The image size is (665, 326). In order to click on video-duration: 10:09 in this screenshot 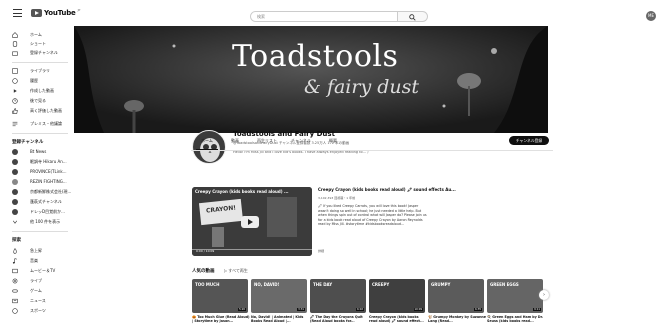, I will do `click(418, 309)`.